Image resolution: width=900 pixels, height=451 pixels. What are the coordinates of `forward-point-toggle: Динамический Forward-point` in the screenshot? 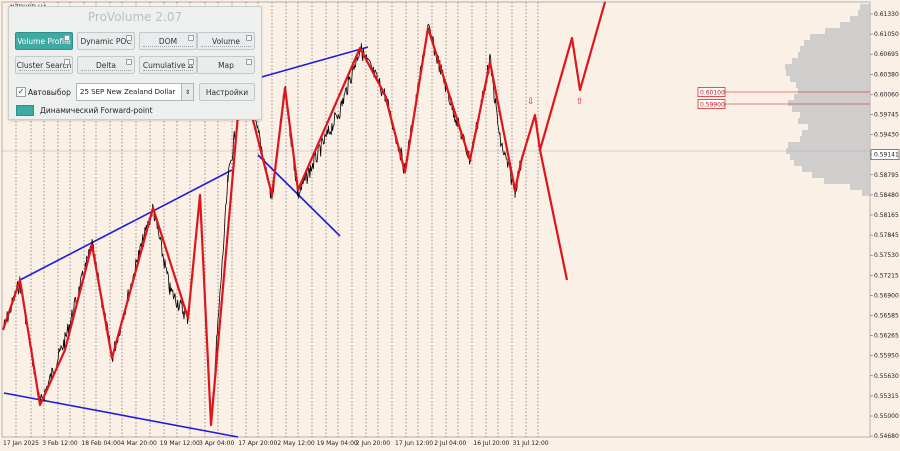 It's located at (84, 110).